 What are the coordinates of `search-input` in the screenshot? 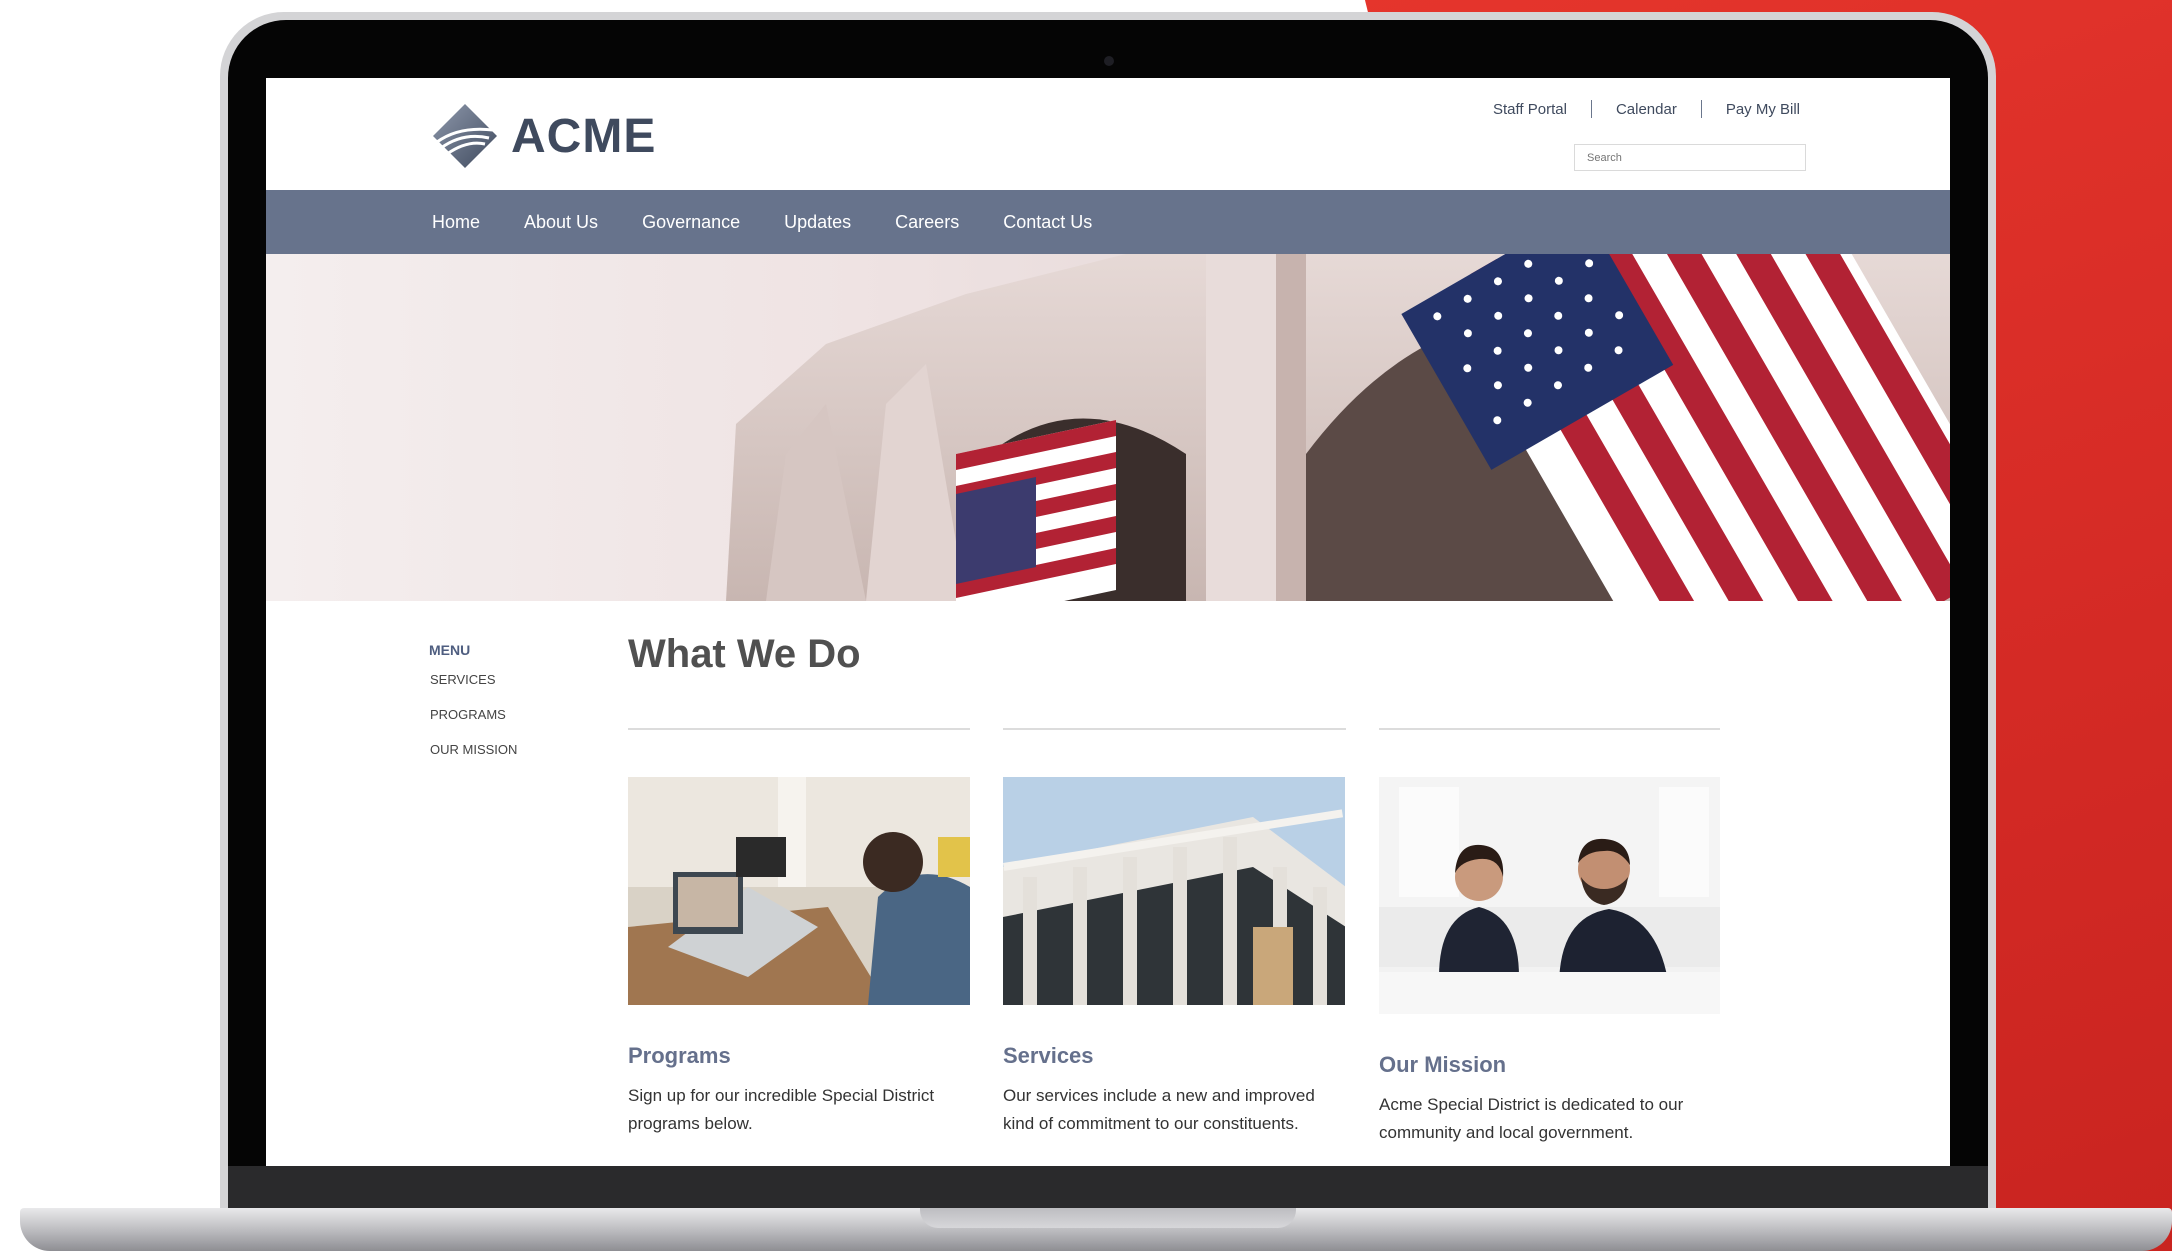 It's located at (1690, 157).